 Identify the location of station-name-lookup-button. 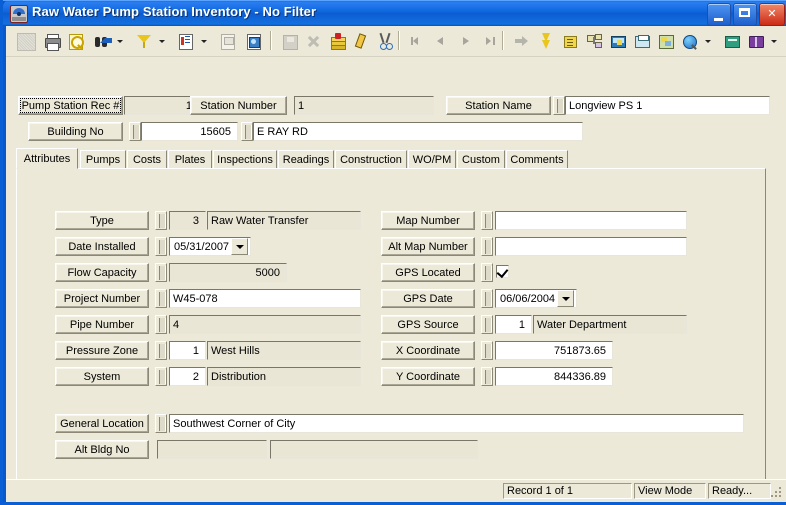
(559, 105).